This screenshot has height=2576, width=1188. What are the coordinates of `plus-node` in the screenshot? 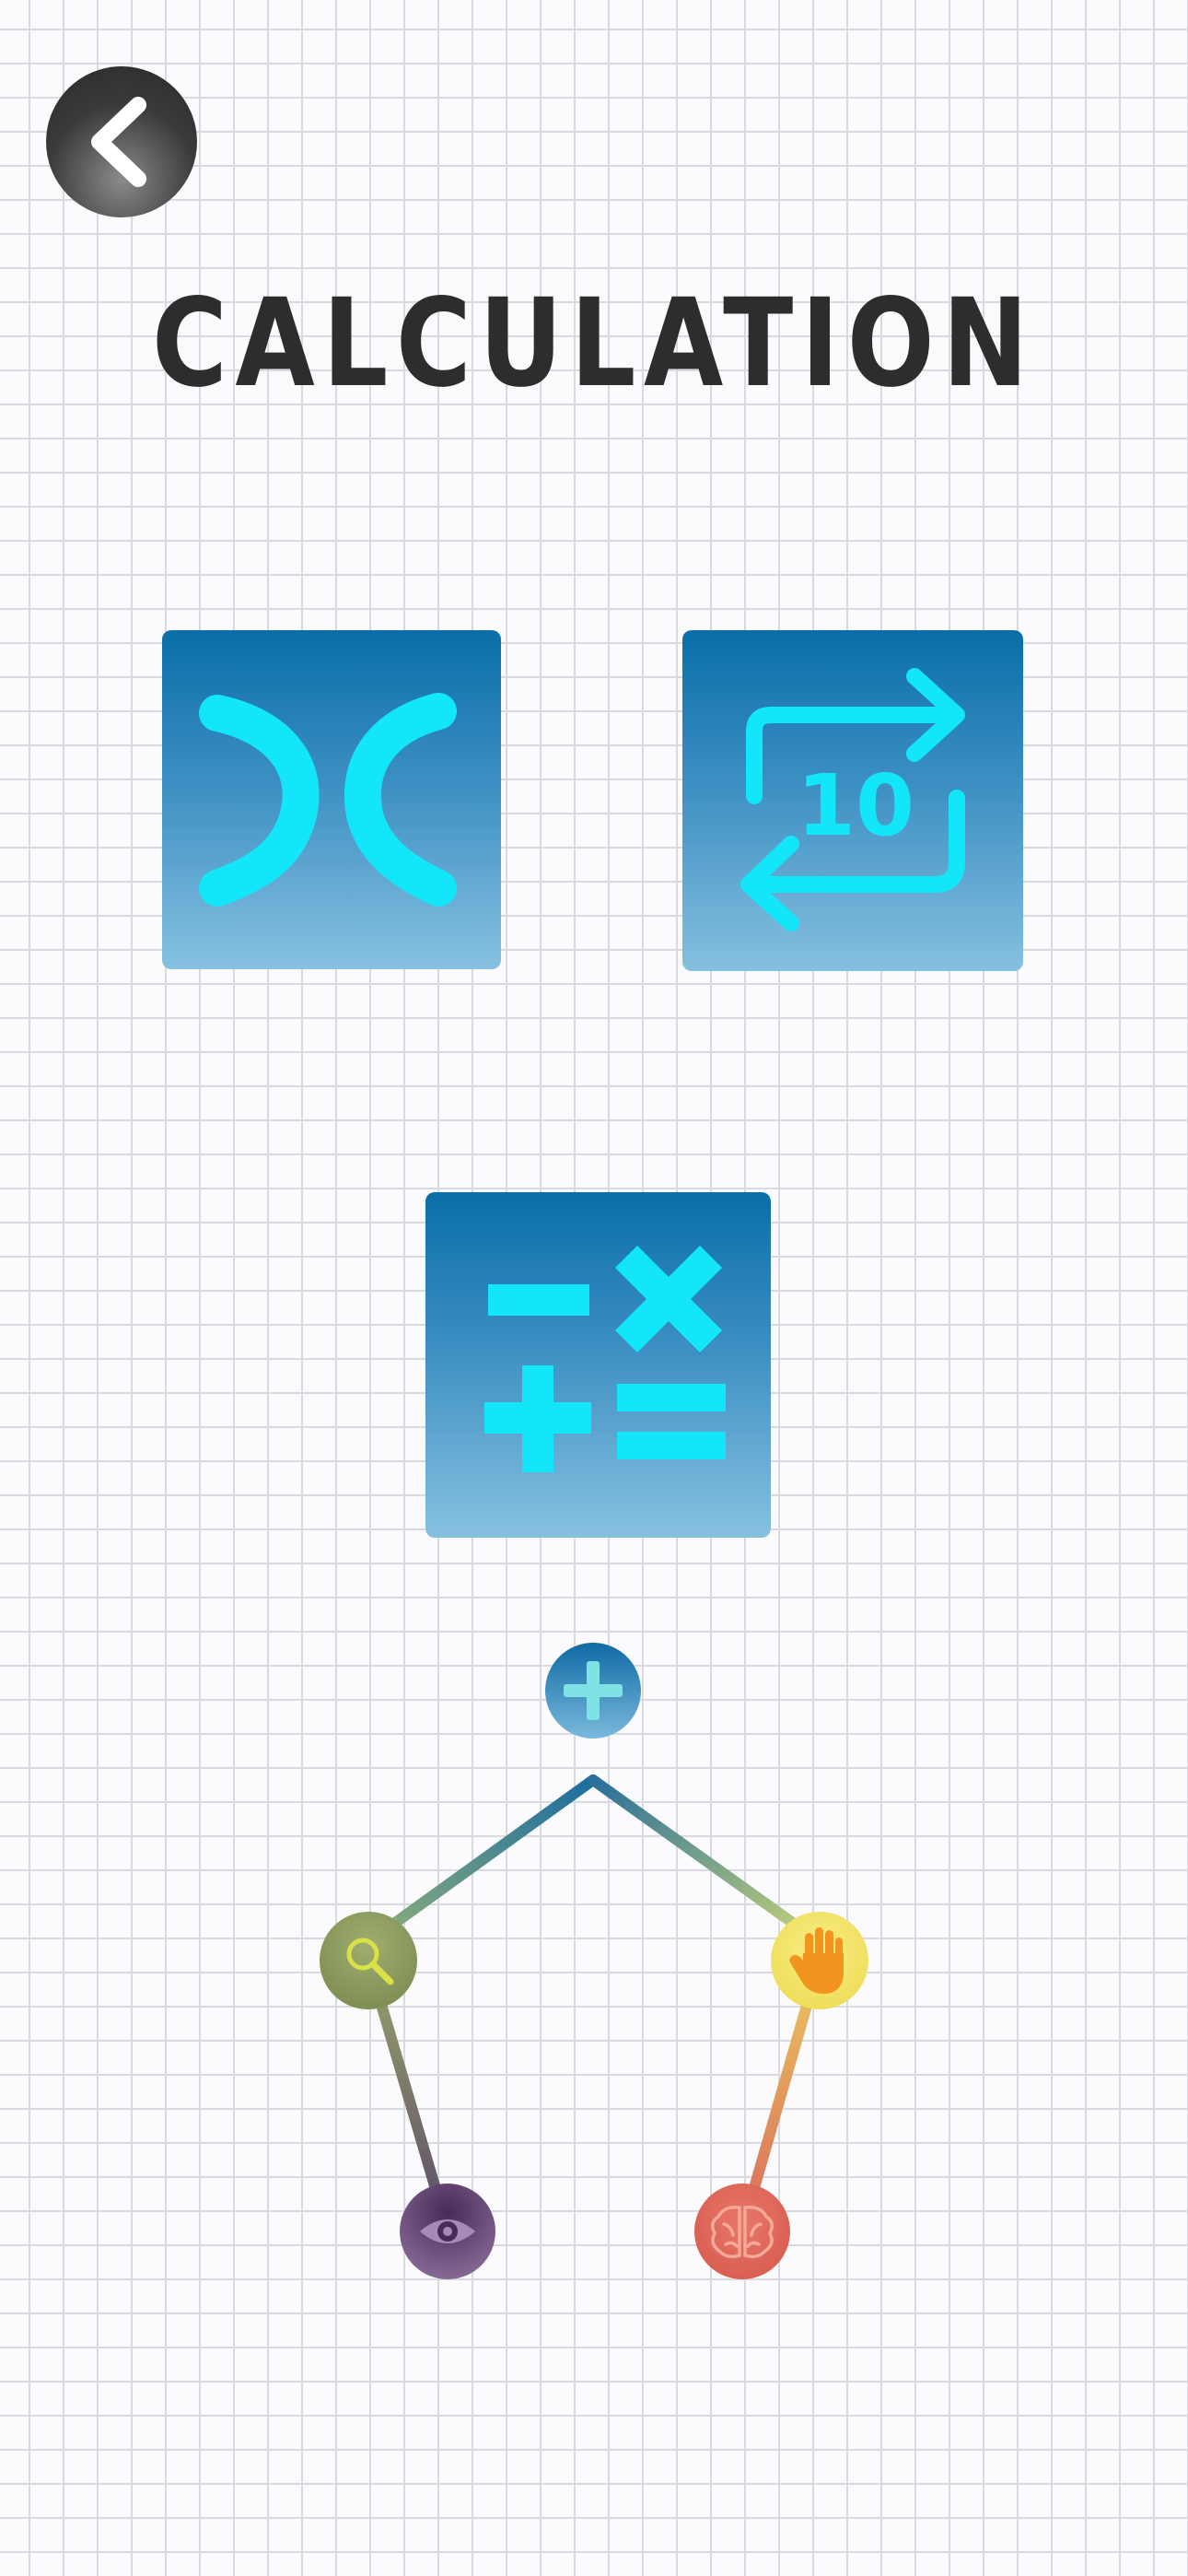 It's located at (593, 1691).